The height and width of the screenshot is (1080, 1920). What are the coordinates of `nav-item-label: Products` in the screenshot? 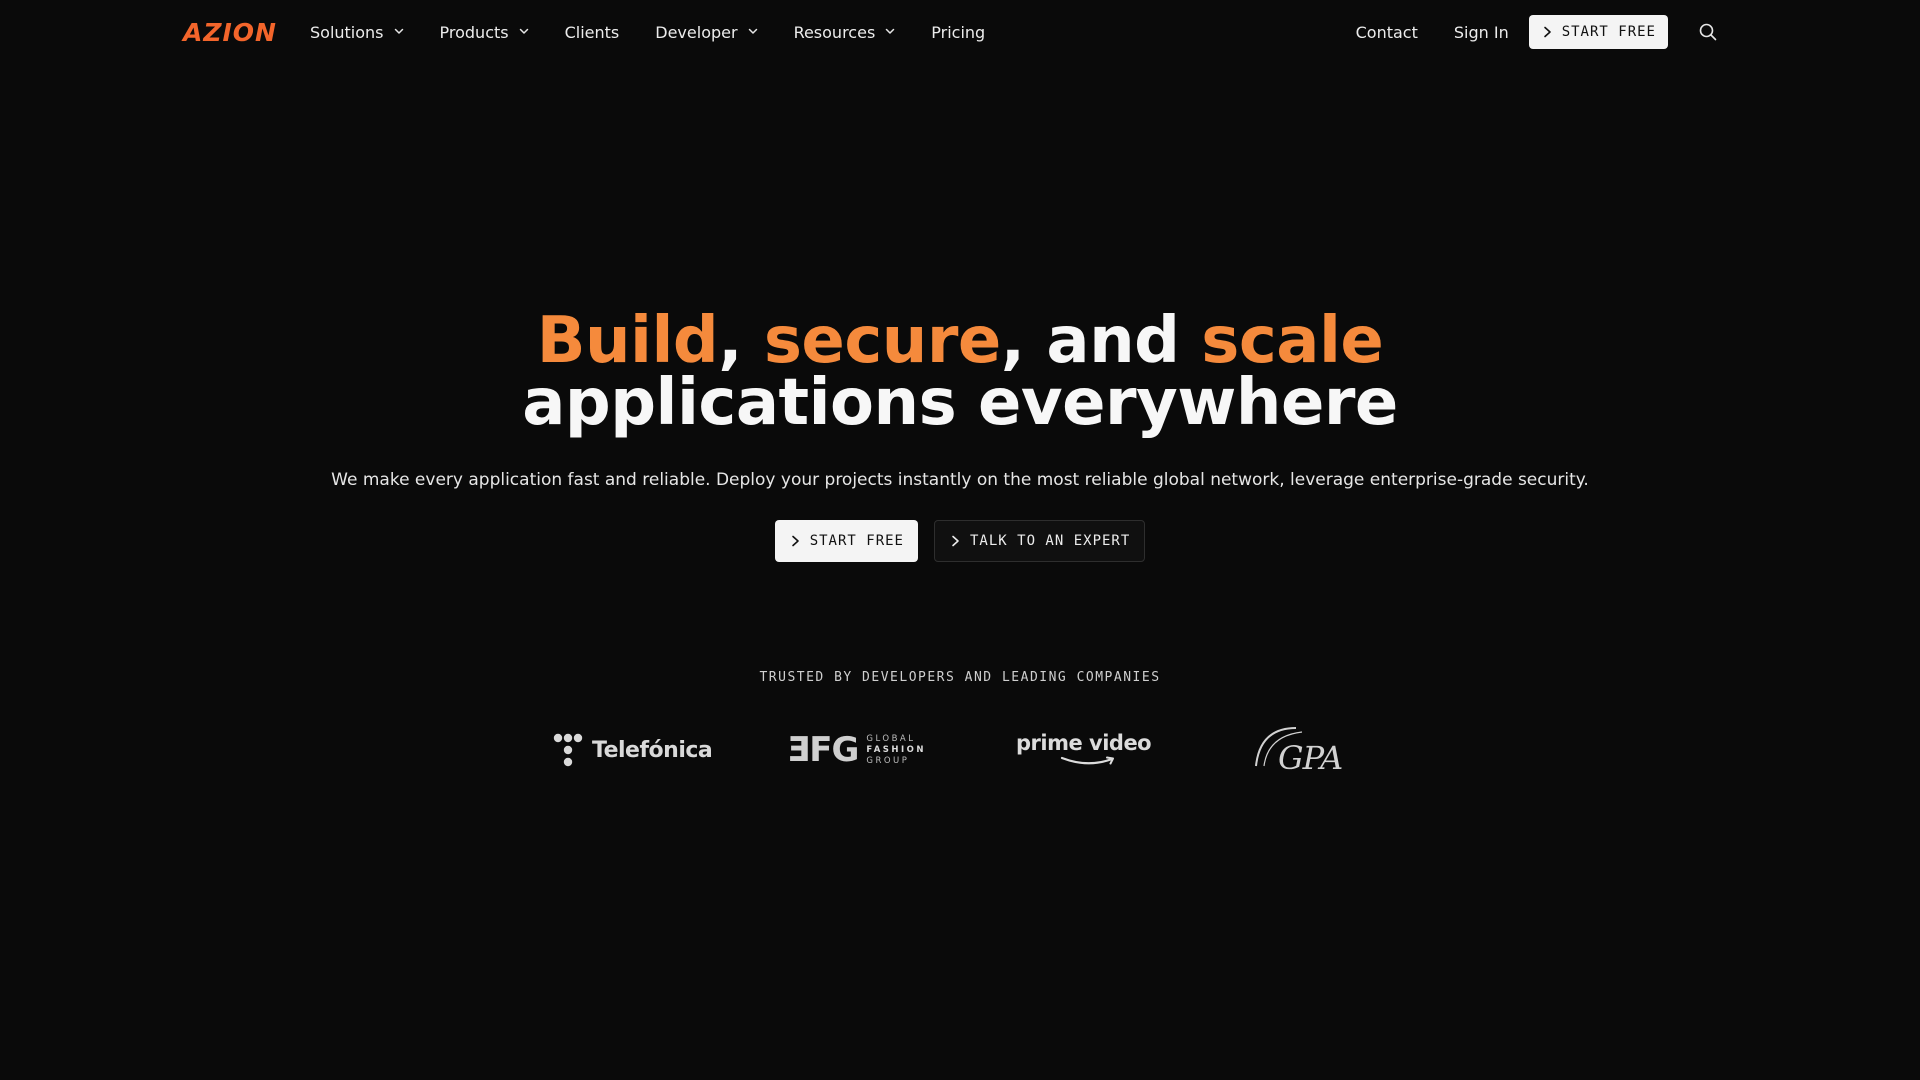 It's located at (474, 32).